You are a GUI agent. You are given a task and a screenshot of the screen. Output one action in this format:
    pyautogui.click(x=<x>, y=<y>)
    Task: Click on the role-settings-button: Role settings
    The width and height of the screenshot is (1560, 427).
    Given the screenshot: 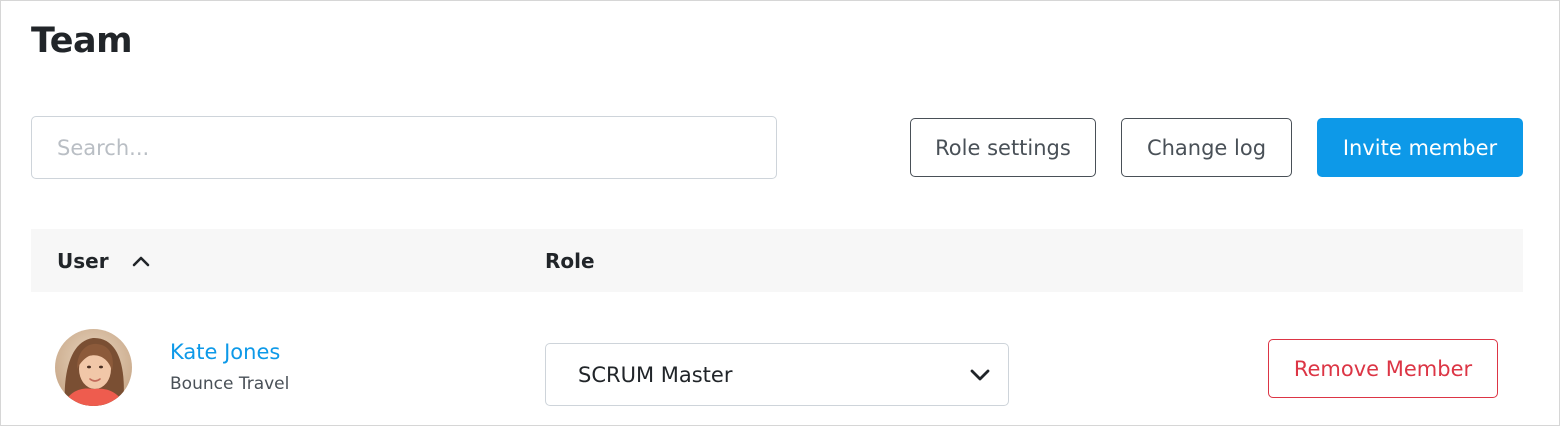 What is the action you would take?
    pyautogui.click(x=1003, y=147)
    